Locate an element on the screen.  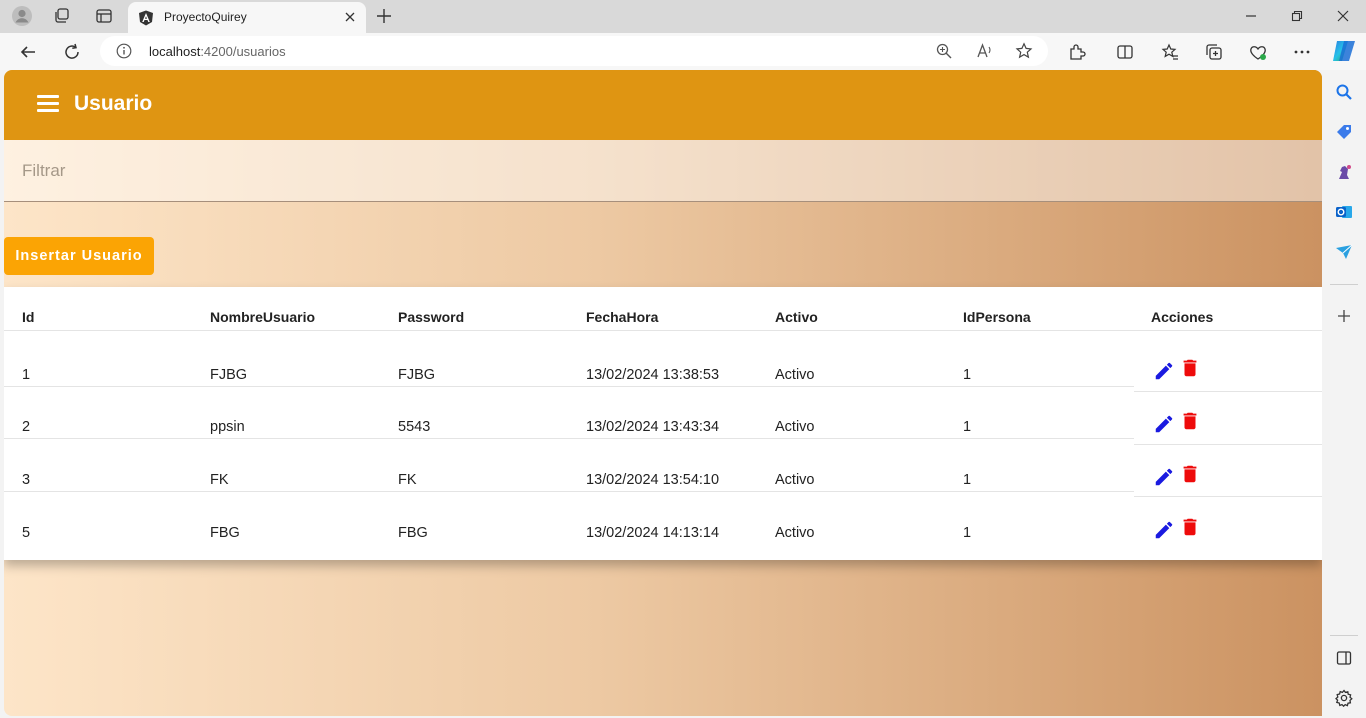
favorites-icon is located at coordinates (1170, 52).